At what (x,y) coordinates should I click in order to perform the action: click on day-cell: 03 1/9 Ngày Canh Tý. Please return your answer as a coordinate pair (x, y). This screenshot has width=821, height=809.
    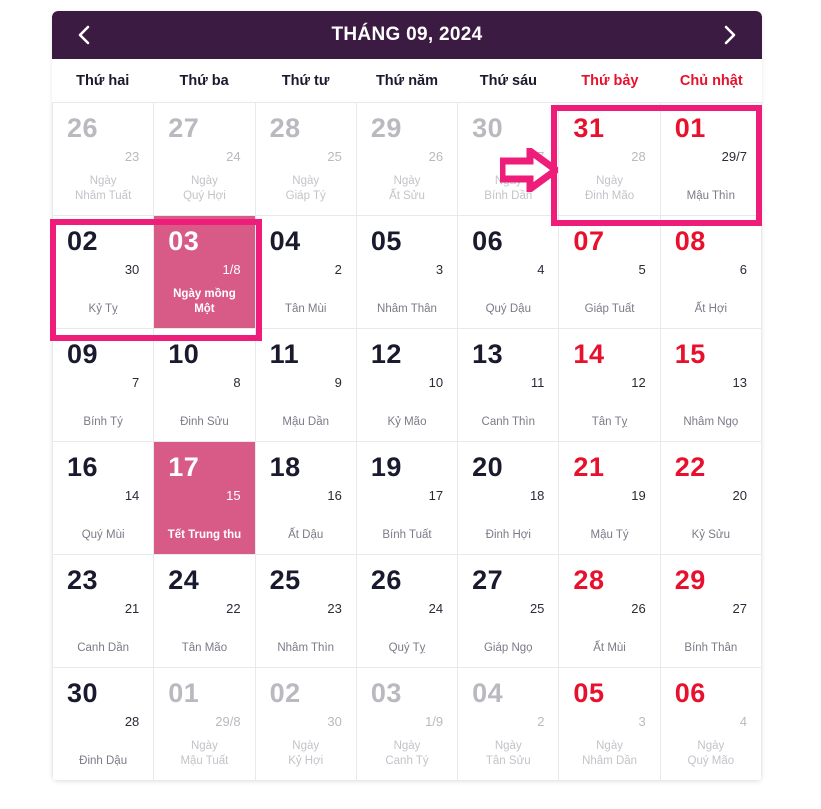
    Looking at the image, I should click on (407, 724).